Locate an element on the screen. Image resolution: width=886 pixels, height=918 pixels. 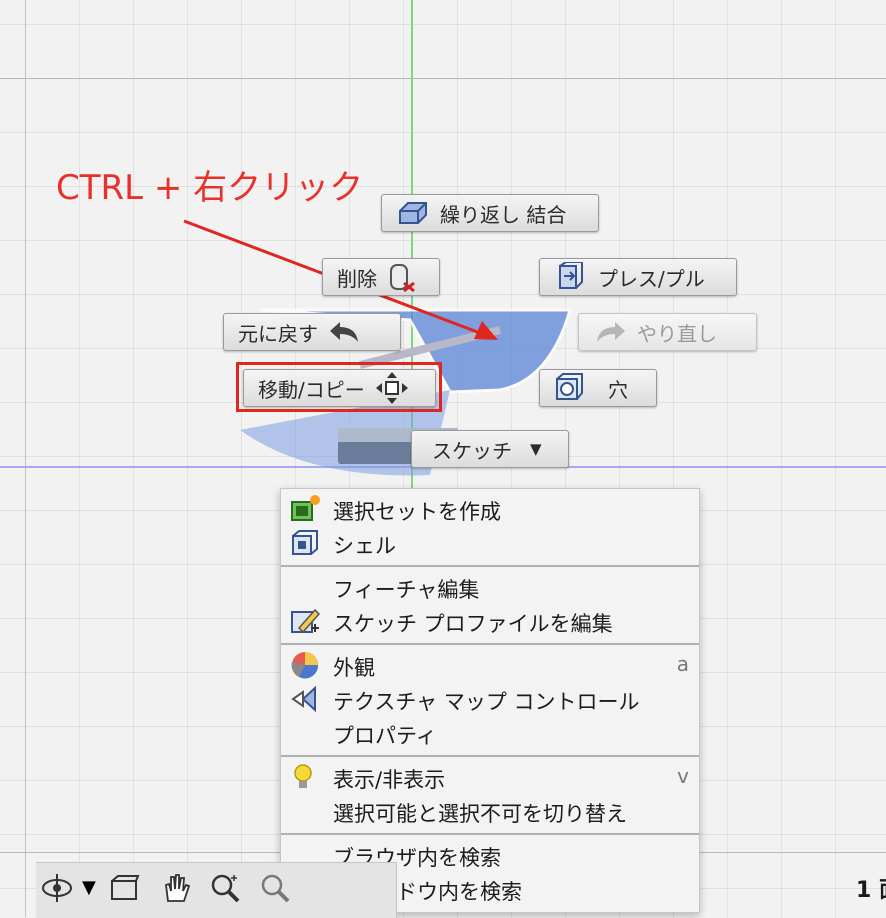
pan-icon is located at coordinates (175, 888).